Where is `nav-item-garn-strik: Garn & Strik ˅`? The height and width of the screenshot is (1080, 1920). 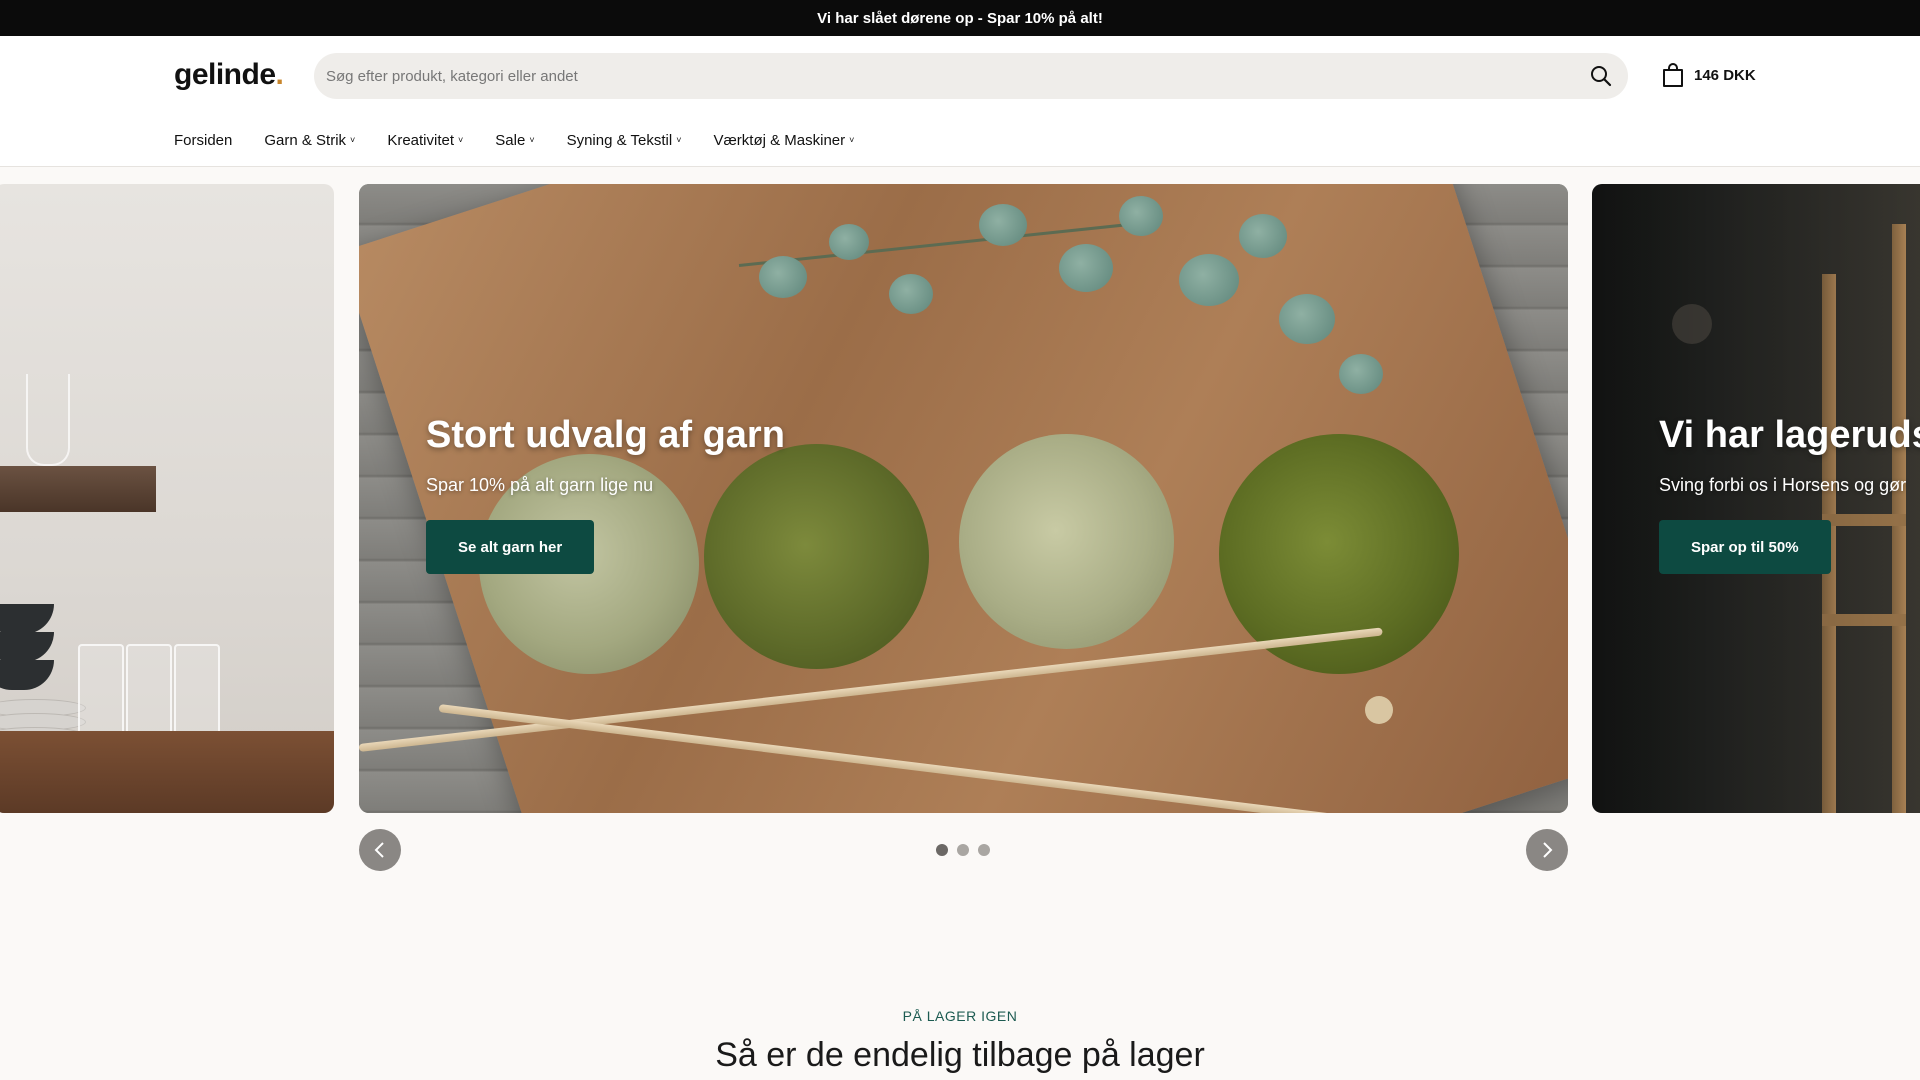 nav-item-garn-strik: Garn & Strik ˅ is located at coordinates (309, 140).